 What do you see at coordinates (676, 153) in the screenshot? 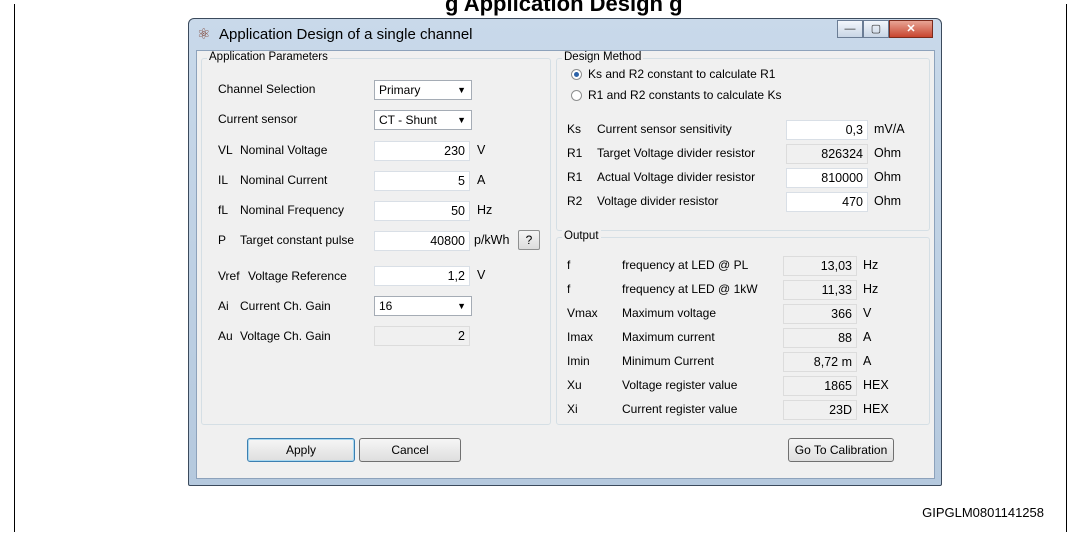
I see `target-divider-label: Target Voltage divider resistor` at bounding box center [676, 153].